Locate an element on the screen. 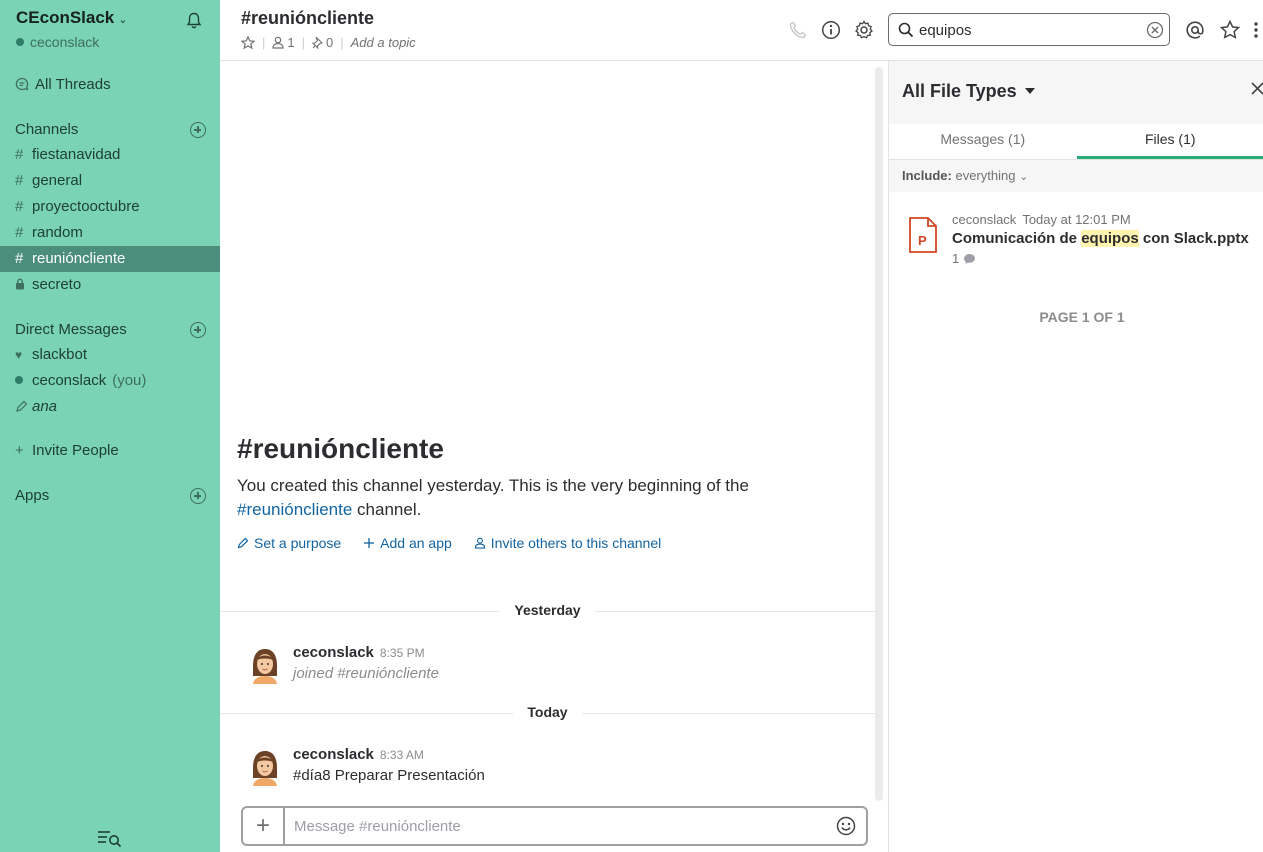 This screenshot has height=852, width=1263. file-name: Comunicación de equipos con Slack.pptx is located at coordinates (1100, 238).